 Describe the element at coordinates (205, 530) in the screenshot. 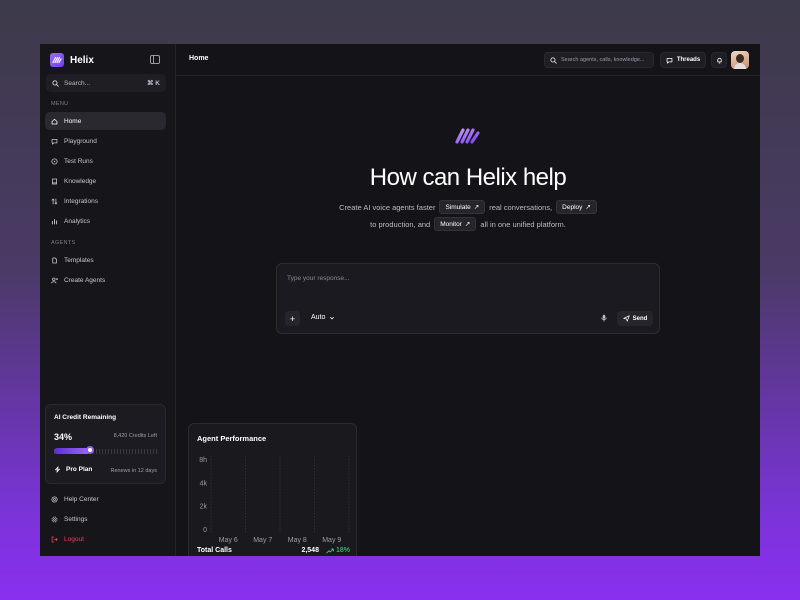

I see `y-tick-label: 0` at that location.